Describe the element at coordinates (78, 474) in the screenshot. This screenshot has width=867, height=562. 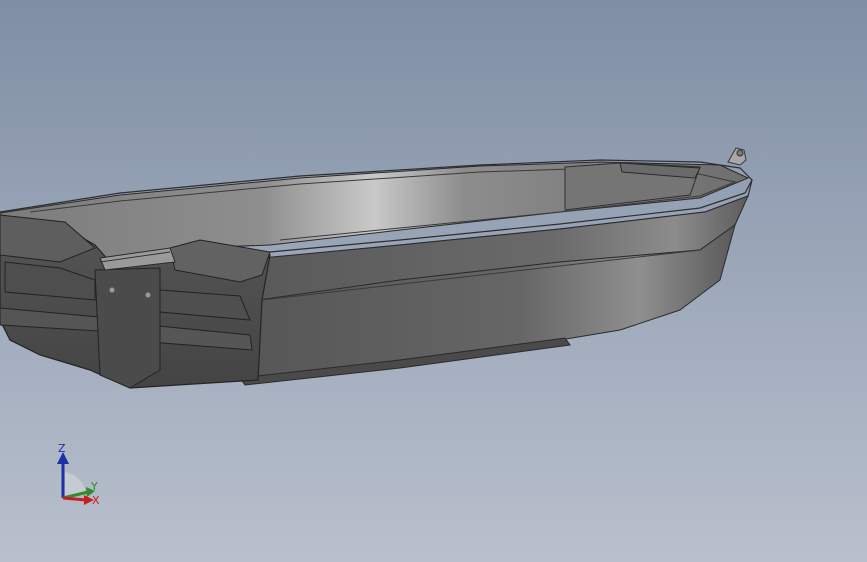
I see `axis-triad: Z Y X` at that location.